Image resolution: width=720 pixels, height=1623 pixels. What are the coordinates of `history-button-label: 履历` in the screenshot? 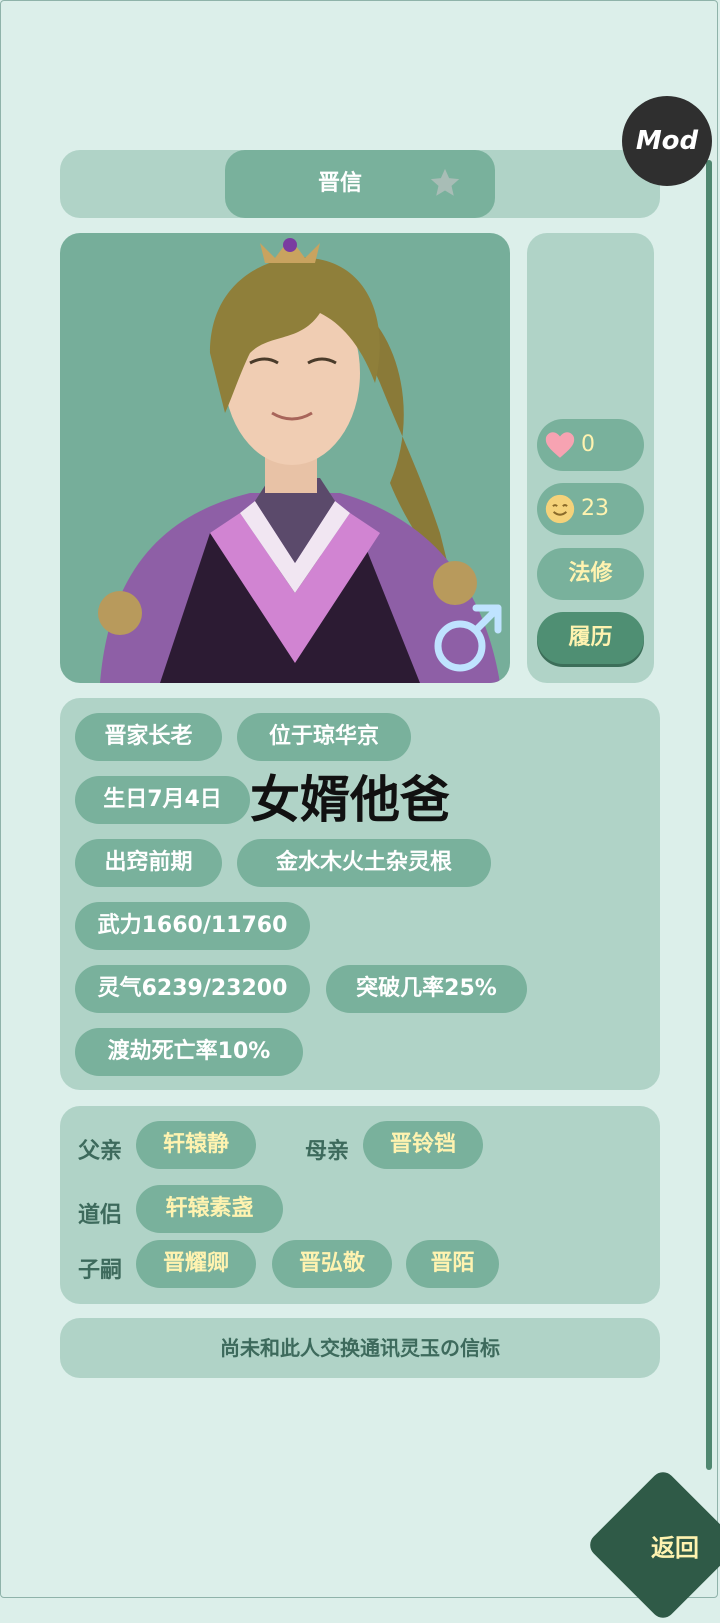 It's located at (590, 637).